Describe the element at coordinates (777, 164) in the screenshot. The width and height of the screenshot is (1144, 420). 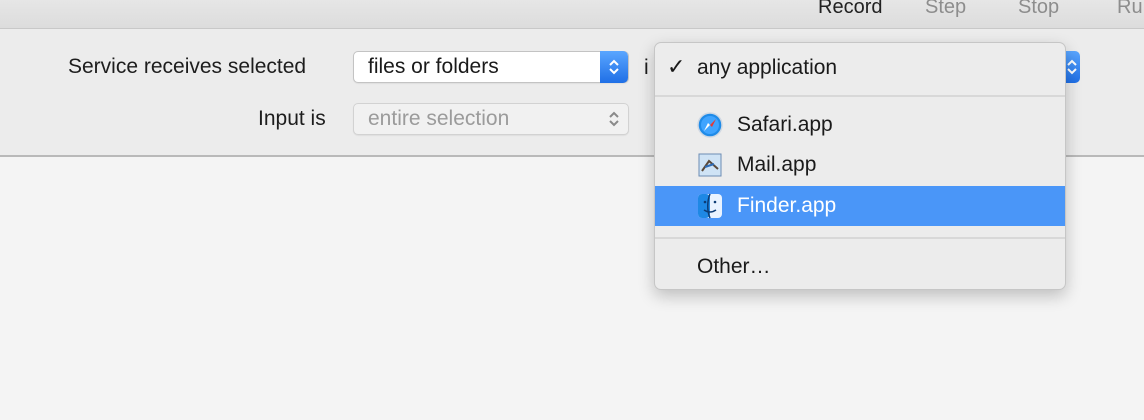
I see `menu-item-label: Mail.app` at that location.